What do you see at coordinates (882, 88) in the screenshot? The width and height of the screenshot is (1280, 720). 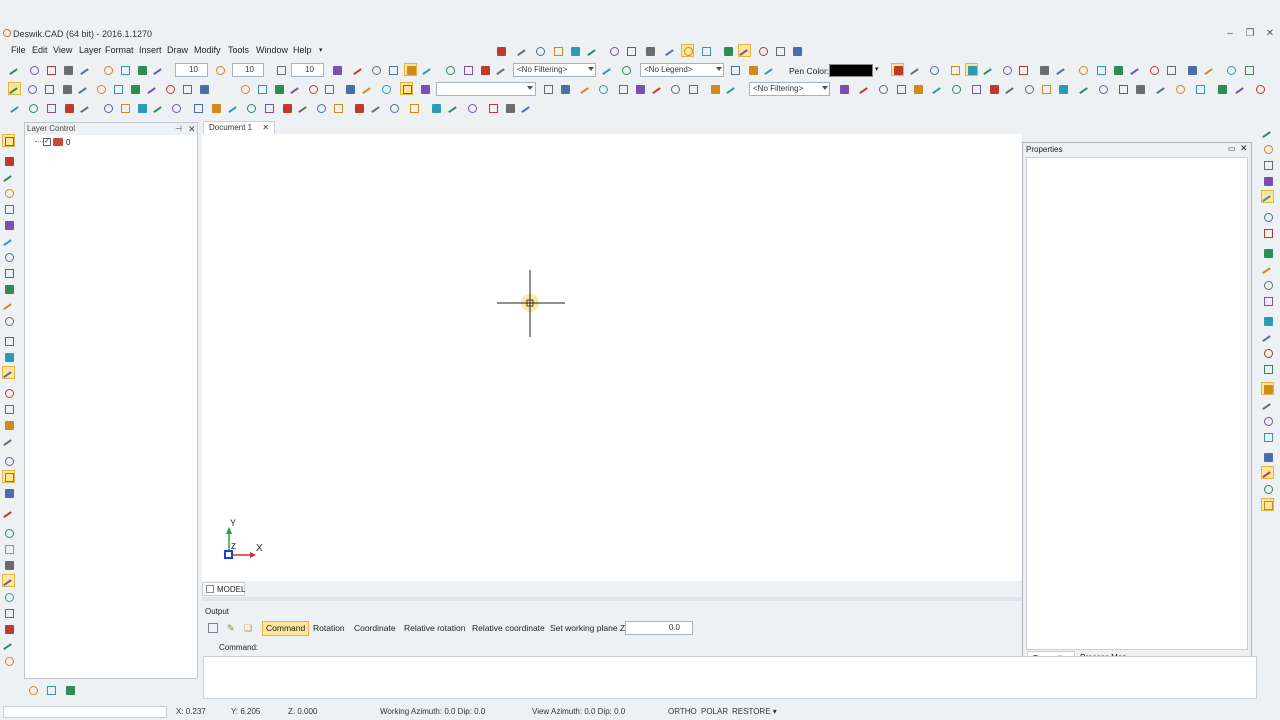 I see `zoom-3-icon` at bounding box center [882, 88].